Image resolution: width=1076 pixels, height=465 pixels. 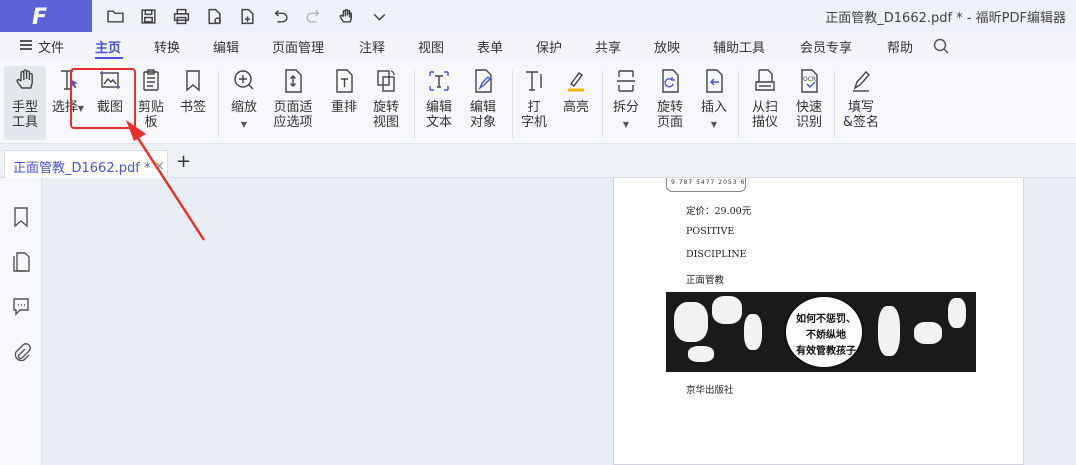 I want to click on insert-dropdown-icon: ▼, so click(x=714, y=124).